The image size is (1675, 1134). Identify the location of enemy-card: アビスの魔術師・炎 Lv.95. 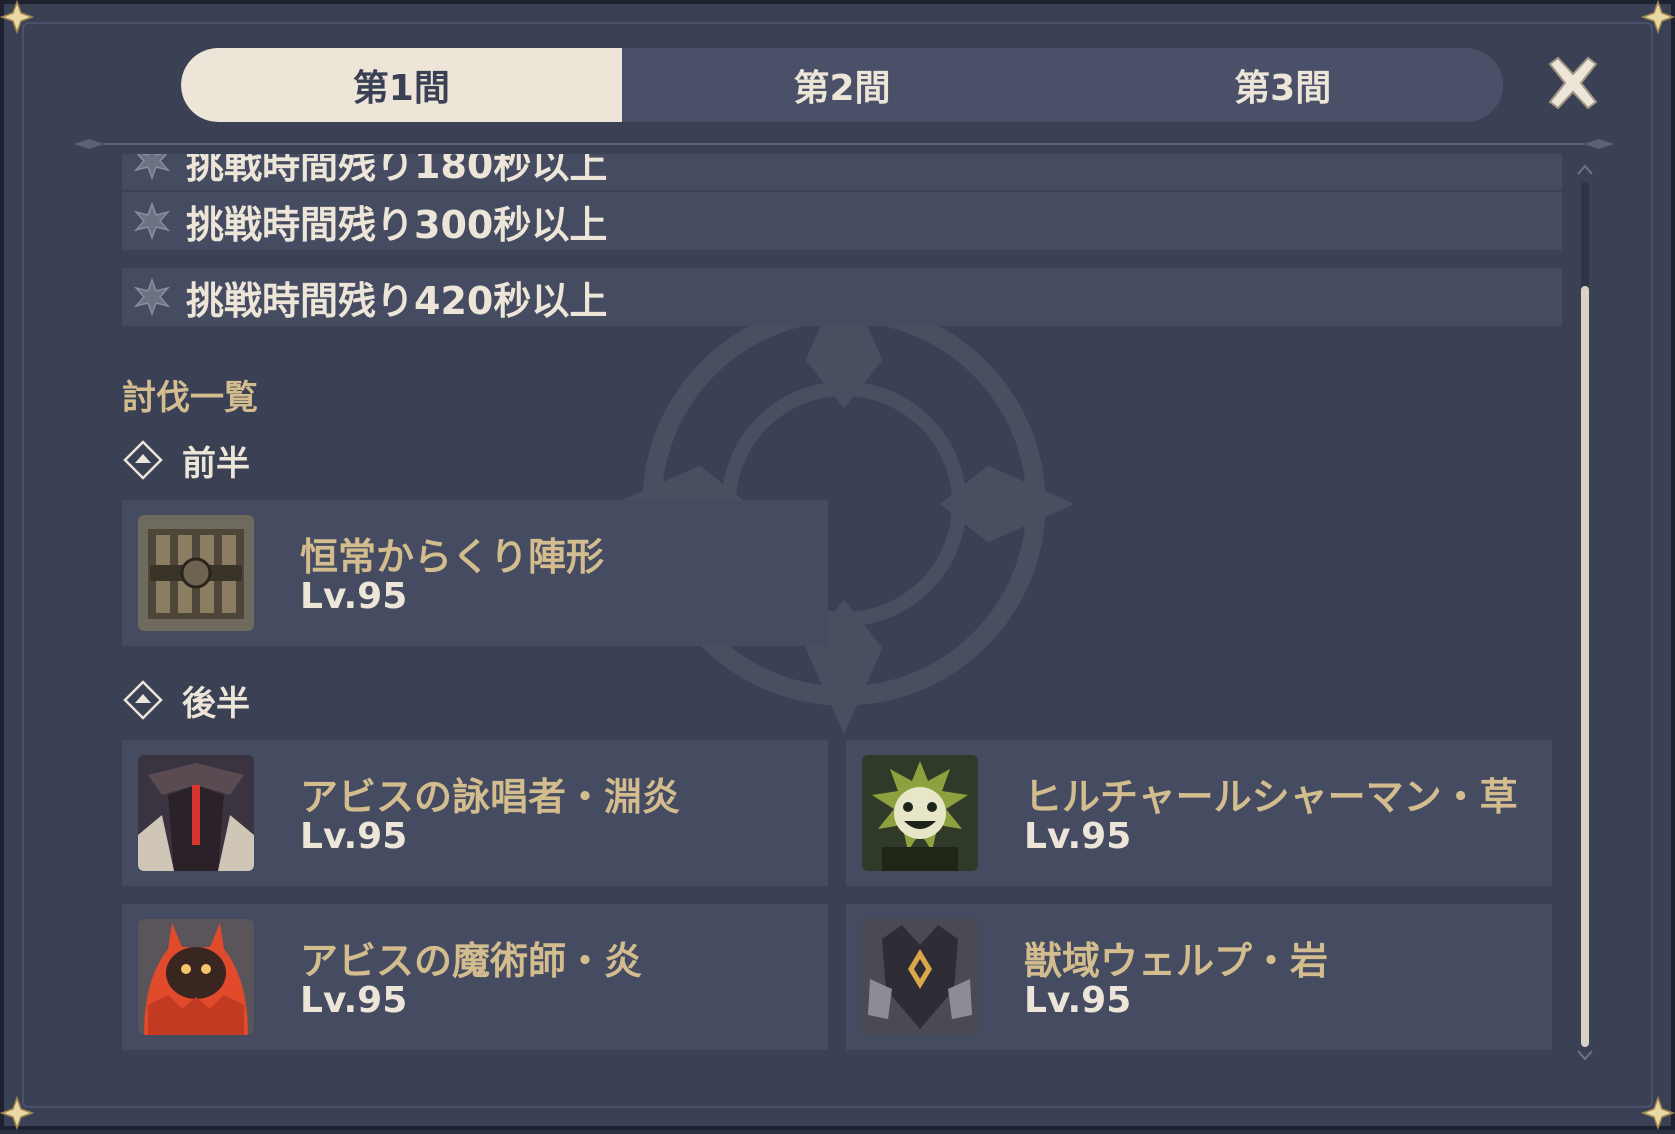
(475, 977).